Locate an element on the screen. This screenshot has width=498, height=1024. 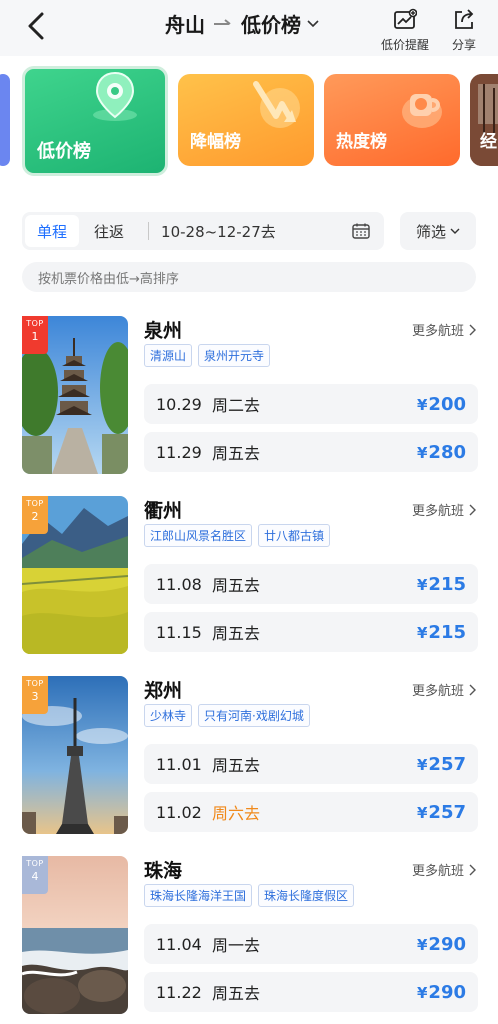
tab-one-way: 单程 is located at coordinates (52, 231).